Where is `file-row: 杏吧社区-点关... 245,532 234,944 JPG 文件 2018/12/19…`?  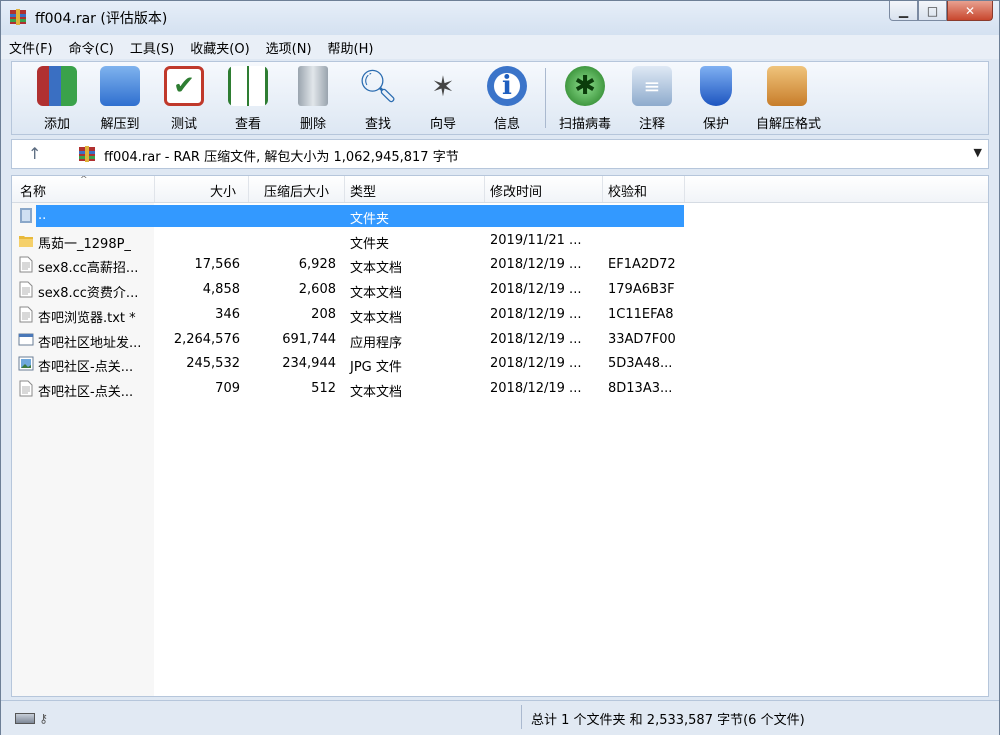 file-row: 杏吧社区-点关... 245,532 234,944 JPG 文件 2018/12/19… is located at coordinates (500, 364).